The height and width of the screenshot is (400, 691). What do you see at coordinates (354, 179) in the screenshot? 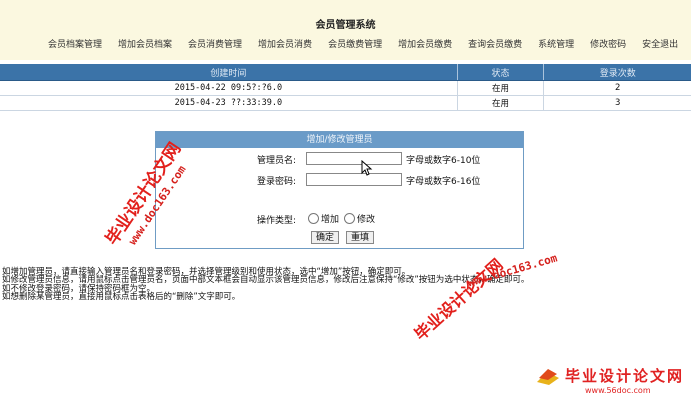
I see `password-input` at bounding box center [354, 179].